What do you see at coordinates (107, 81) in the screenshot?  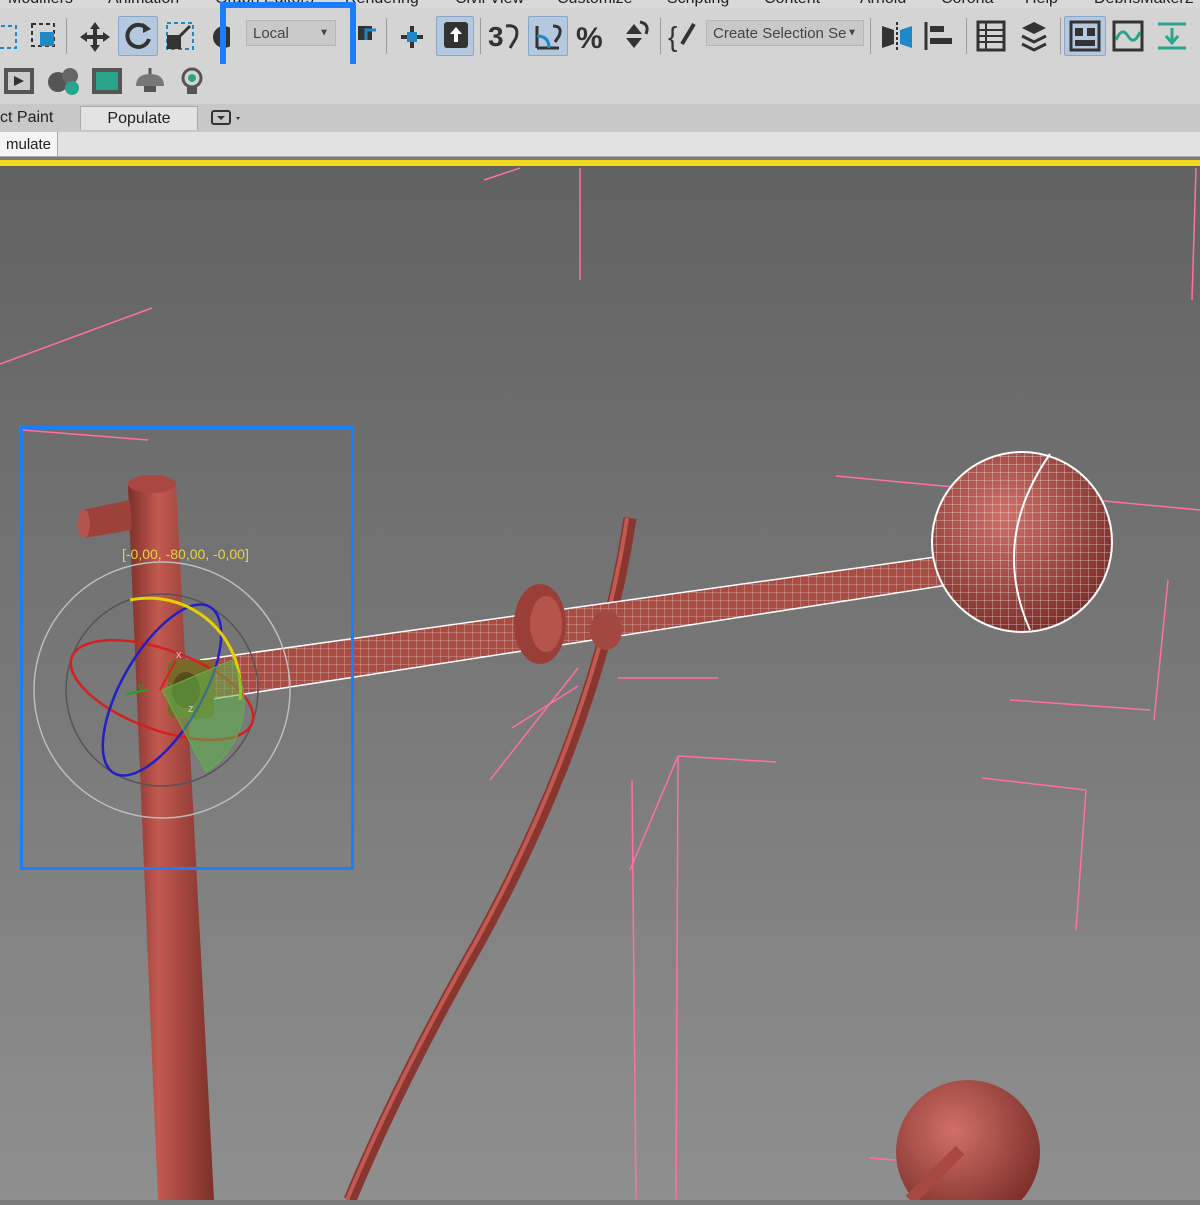 I see `render-frame-icon` at bounding box center [107, 81].